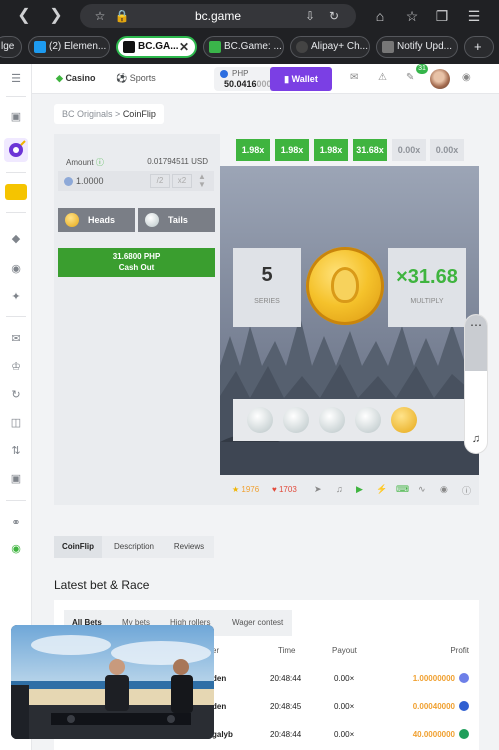 The height and width of the screenshot is (750, 499). I want to click on floating-volume-control: ⋯ ♫, so click(476, 384).